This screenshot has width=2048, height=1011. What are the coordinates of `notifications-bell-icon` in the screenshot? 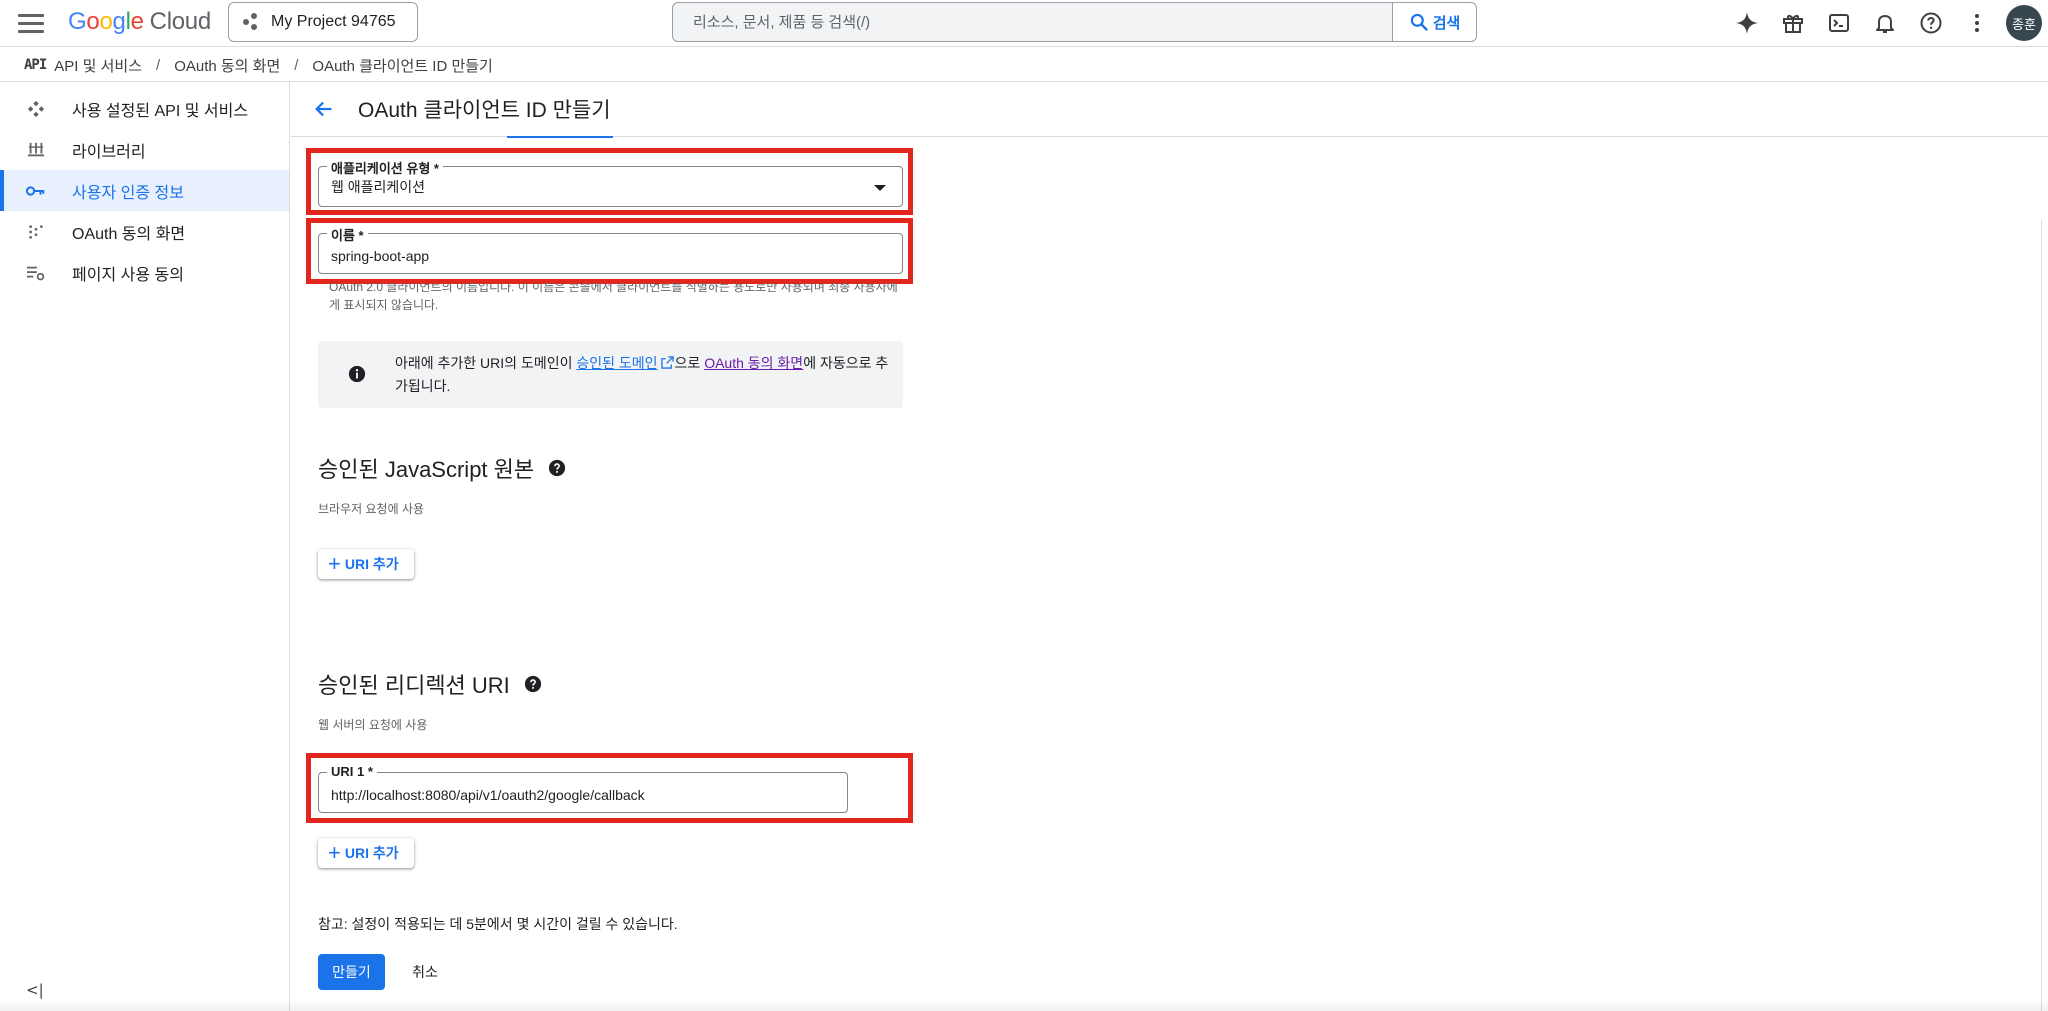 It's located at (1885, 23).